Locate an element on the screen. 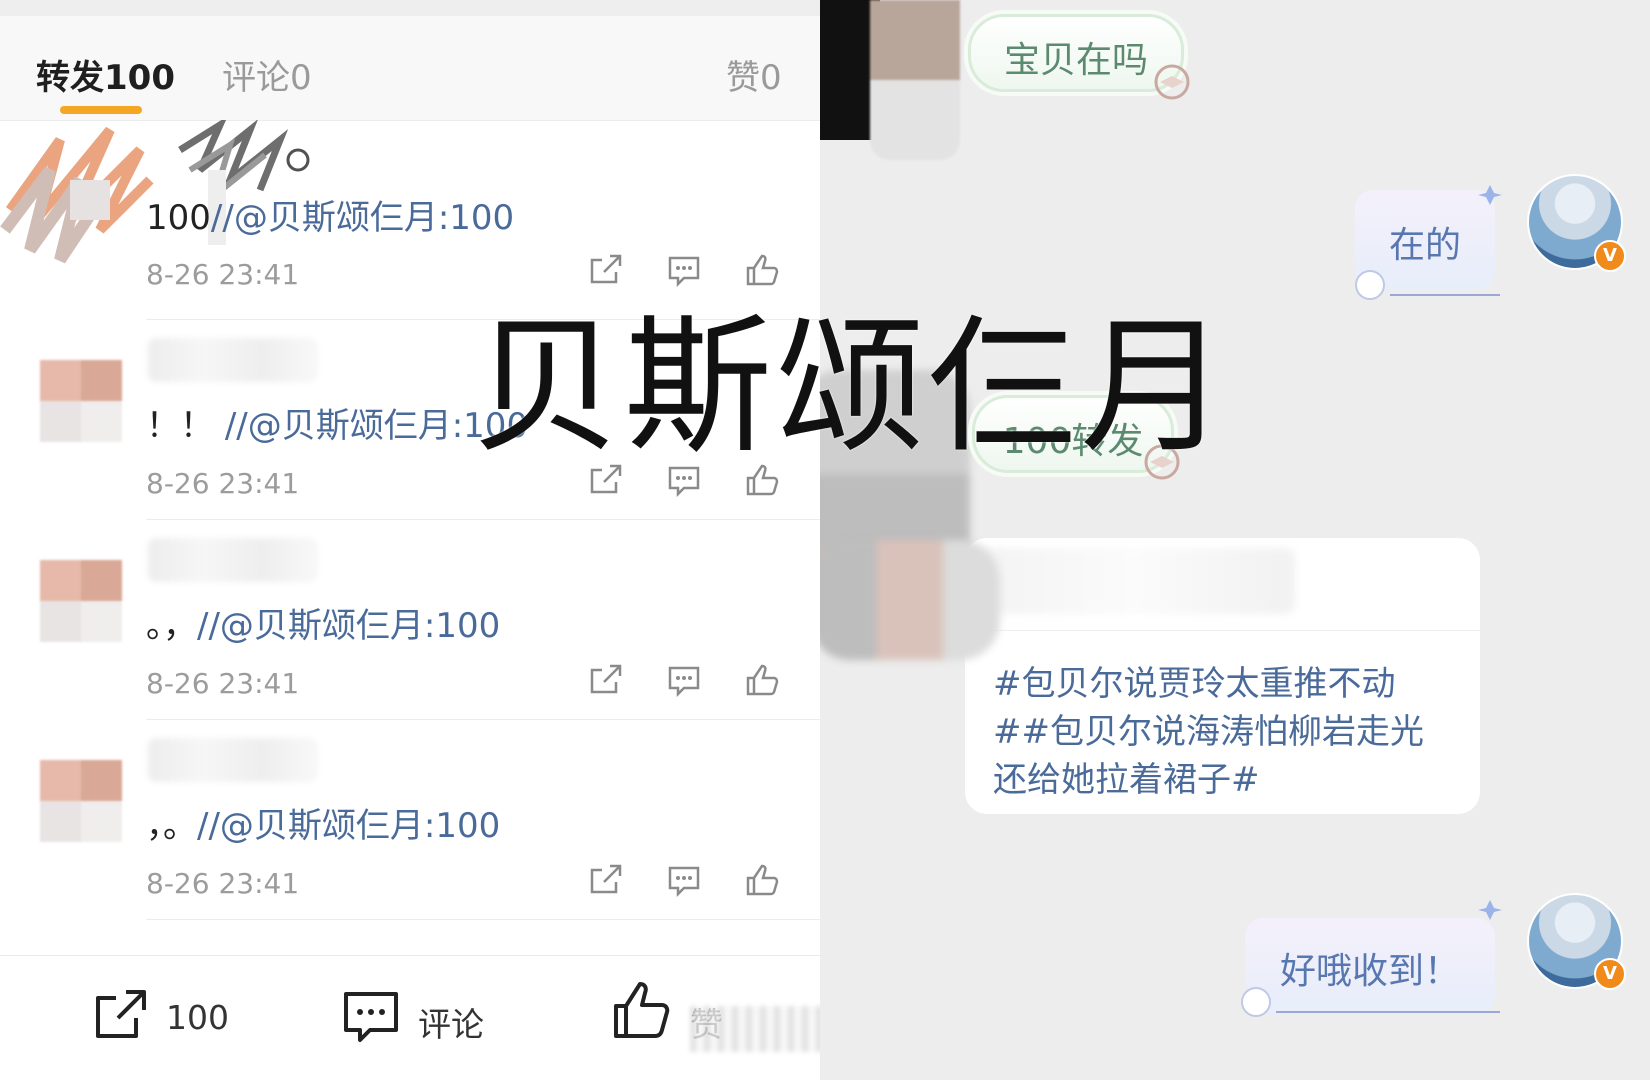 This screenshot has width=1650, height=1080. repost-text: 100//@贝斯颂仨月:100 is located at coordinates (330, 214).